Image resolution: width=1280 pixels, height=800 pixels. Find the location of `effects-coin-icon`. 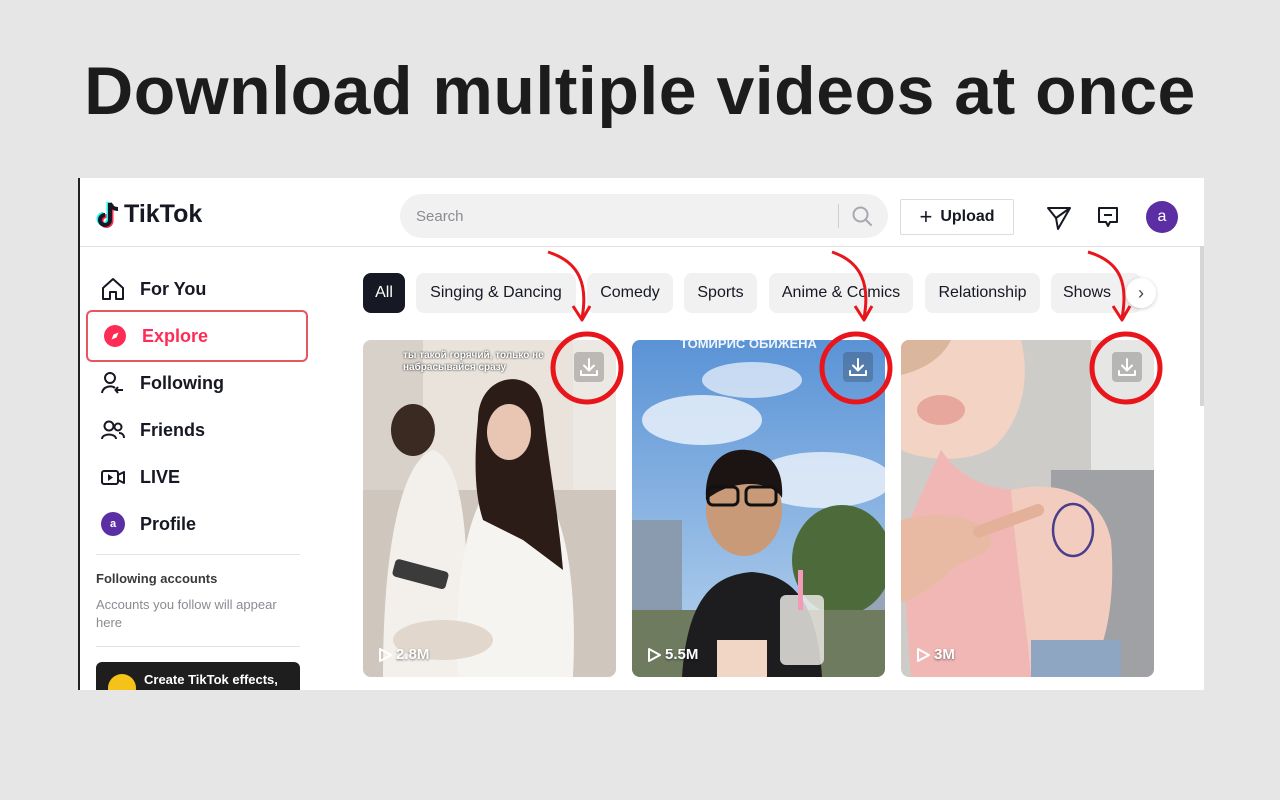

effects-coin-icon is located at coordinates (122, 682).